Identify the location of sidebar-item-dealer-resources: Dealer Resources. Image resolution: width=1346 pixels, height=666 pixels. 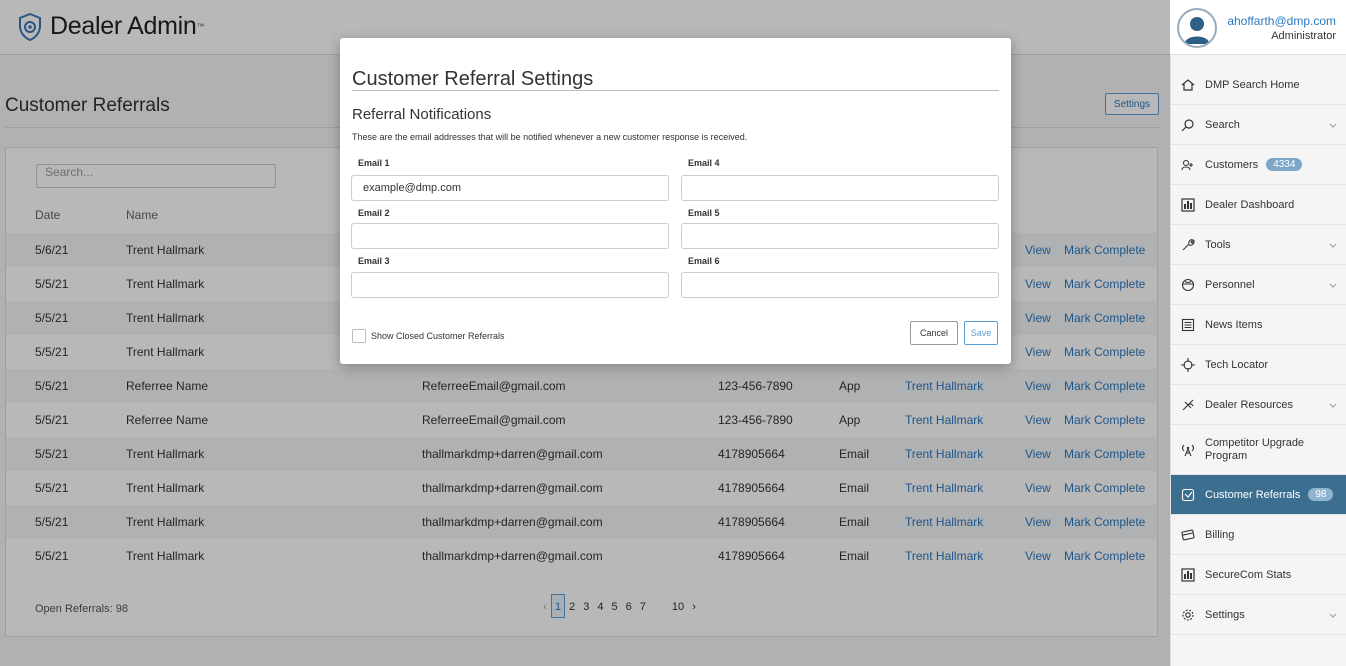
(1258, 405).